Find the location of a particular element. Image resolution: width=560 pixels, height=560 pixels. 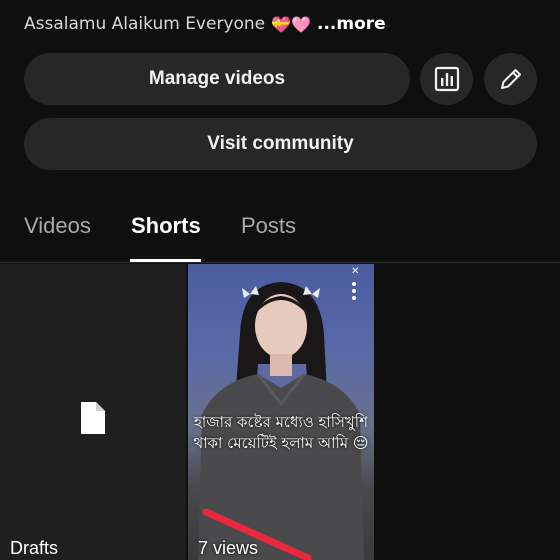

manage-videos-button: Manage videos is located at coordinates (217, 79).